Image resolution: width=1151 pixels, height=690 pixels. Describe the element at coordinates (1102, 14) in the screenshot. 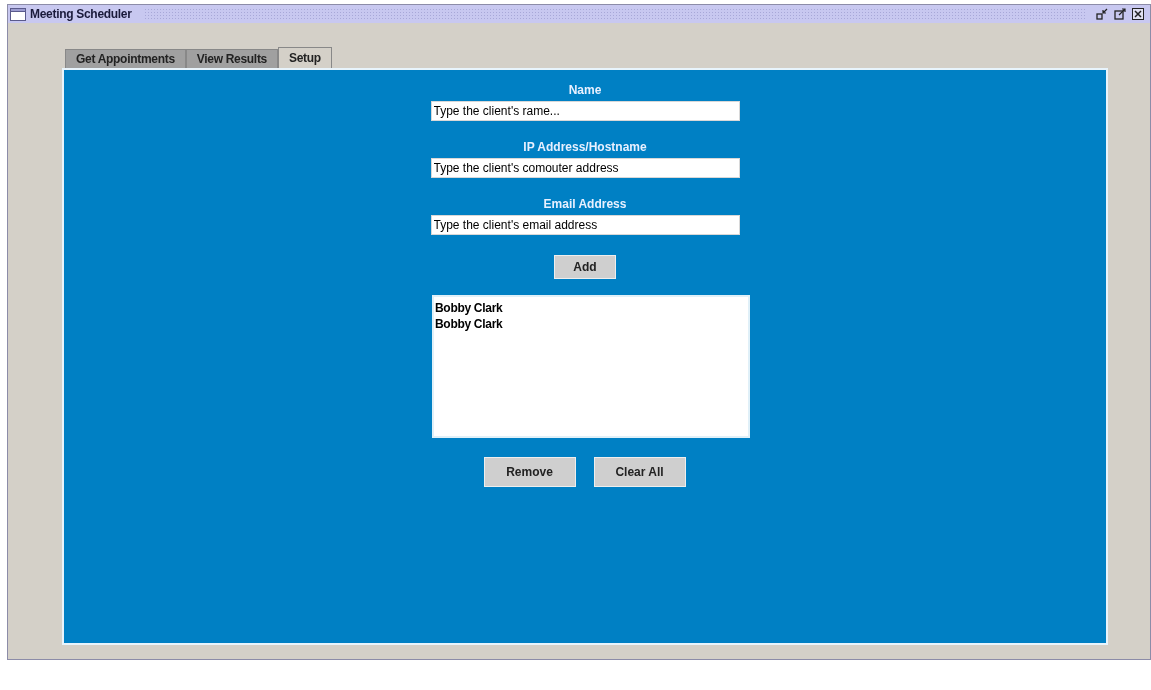

I see `minimize-icon` at that location.